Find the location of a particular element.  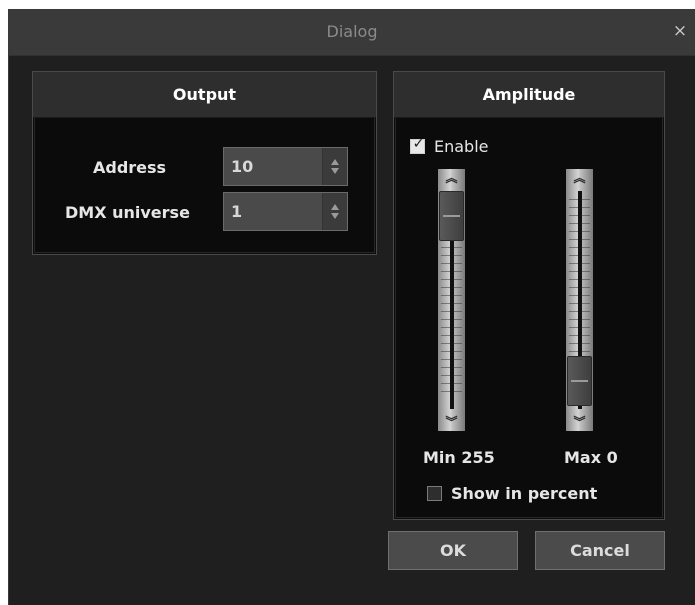

max-slider: ︽ ︾ is located at coordinates (579, 300).